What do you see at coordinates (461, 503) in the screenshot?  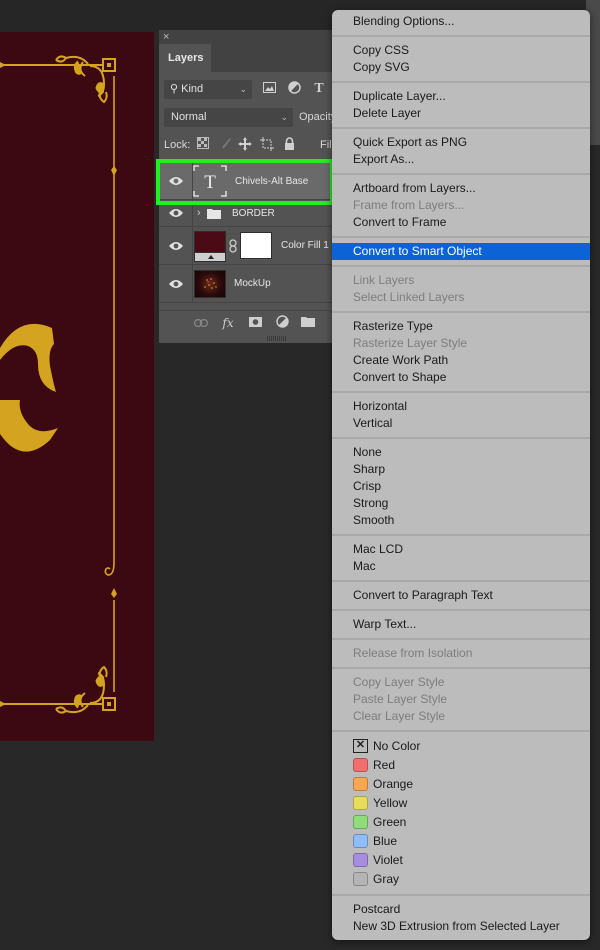 I see `menu-item-strong: Strong` at bounding box center [461, 503].